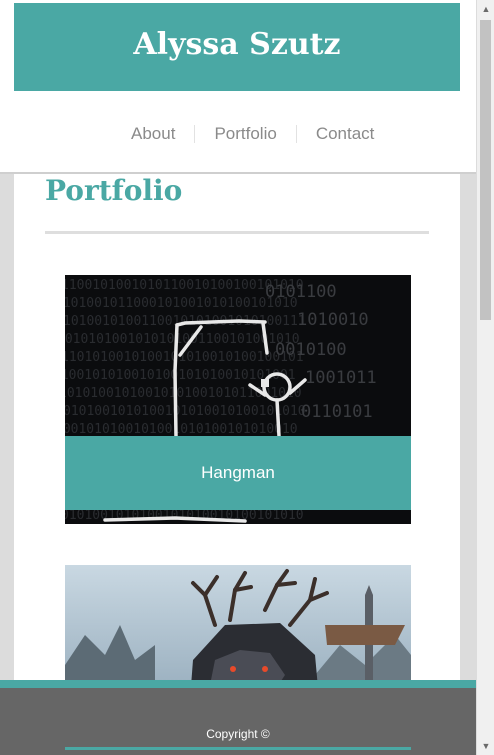  I want to click on page-title: Portfolio, so click(114, 190).